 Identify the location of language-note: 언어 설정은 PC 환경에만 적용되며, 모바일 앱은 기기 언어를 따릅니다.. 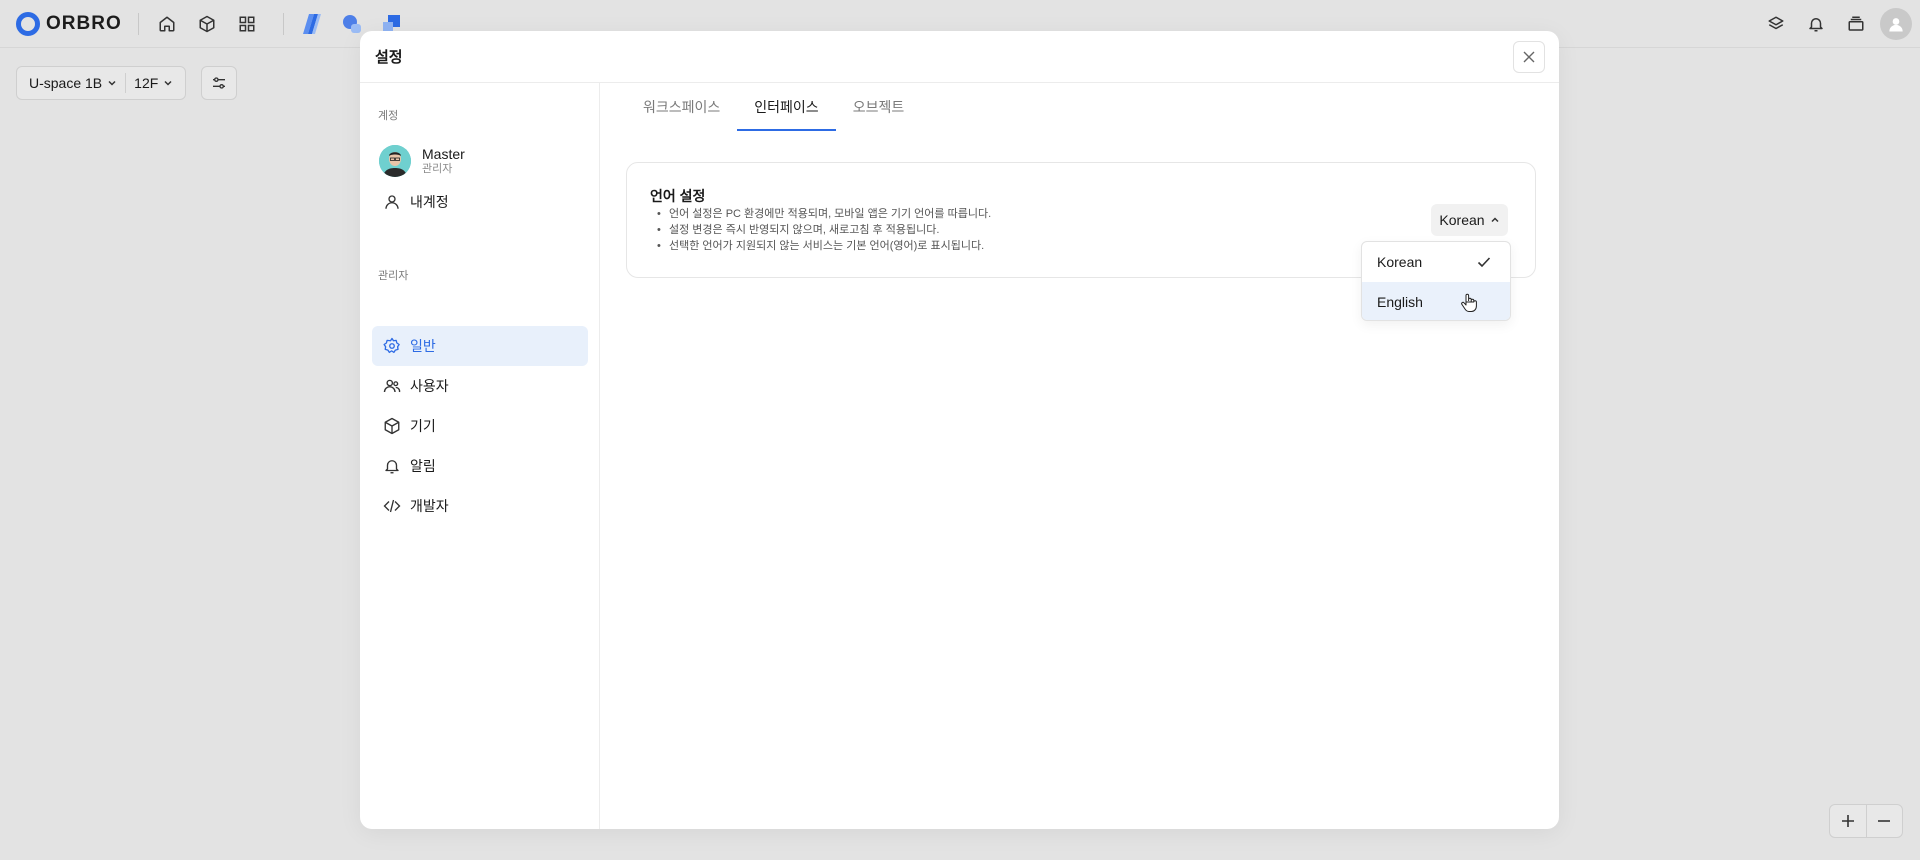
(830, 214).